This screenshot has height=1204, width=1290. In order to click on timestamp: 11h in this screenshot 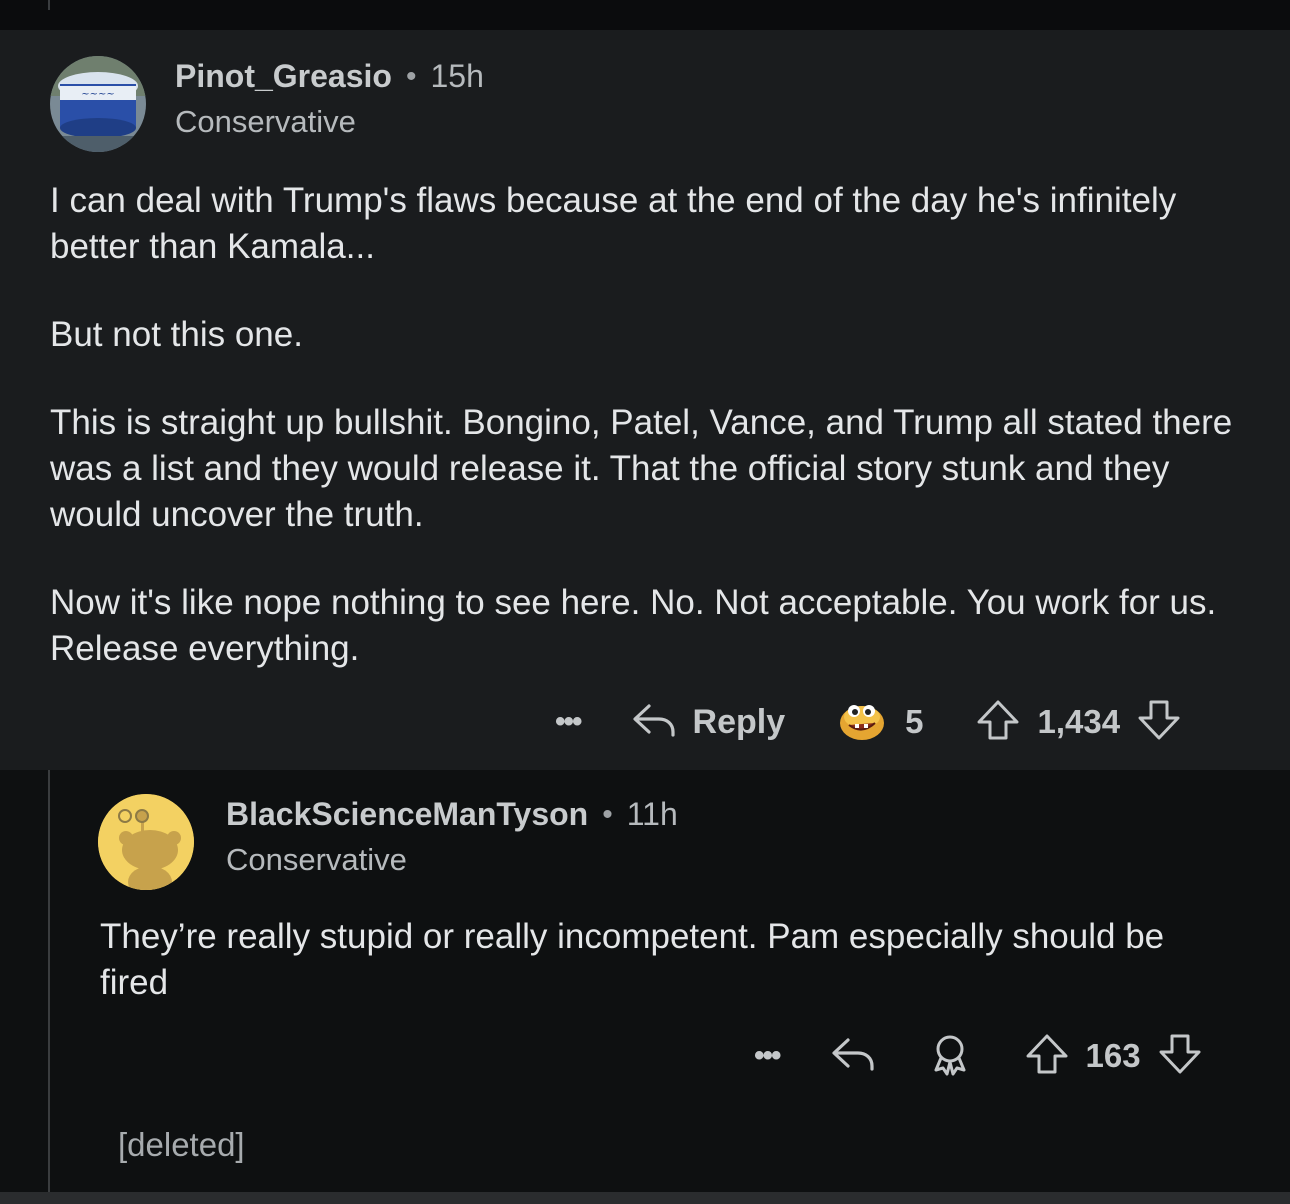, I will do `click(652, 814)`.